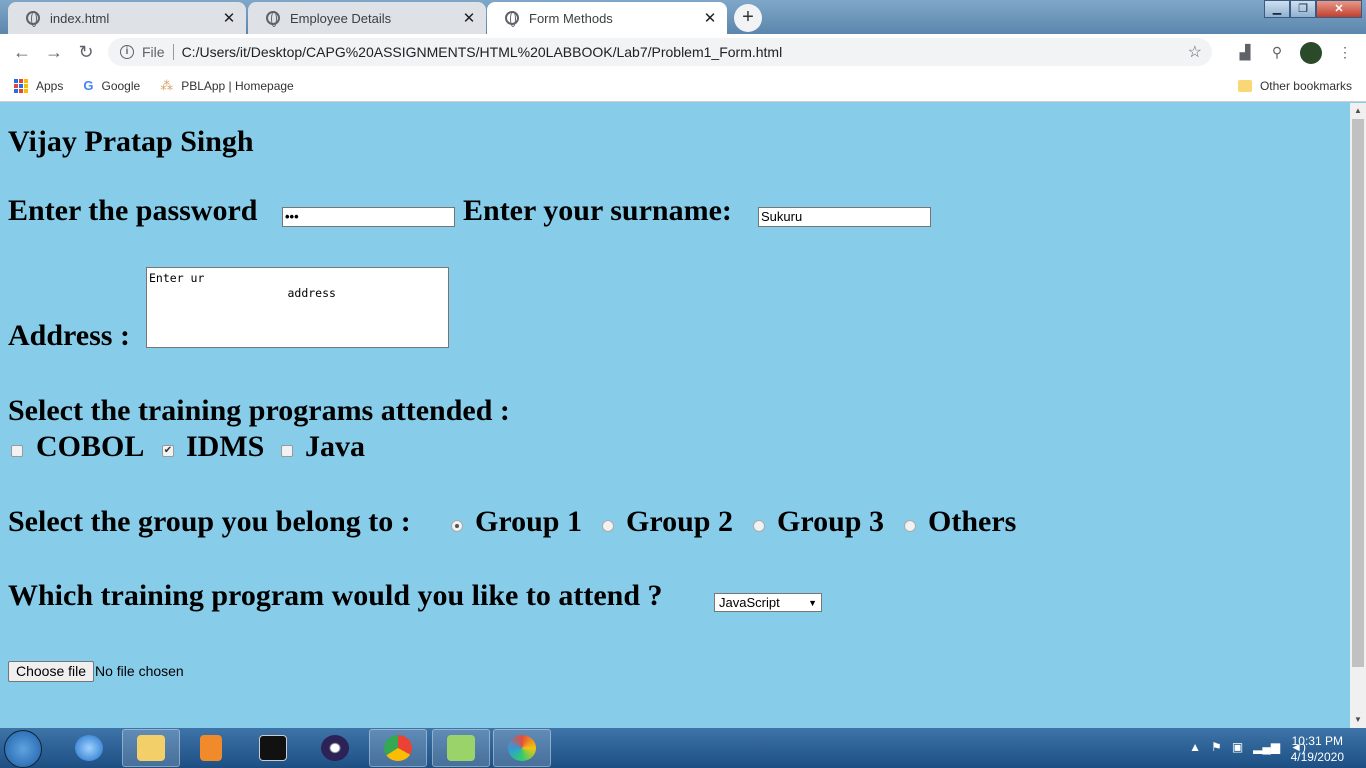 This screenshot has height=768, width=1366. I want to click on internet-explorer-icon, so click(89, 748).